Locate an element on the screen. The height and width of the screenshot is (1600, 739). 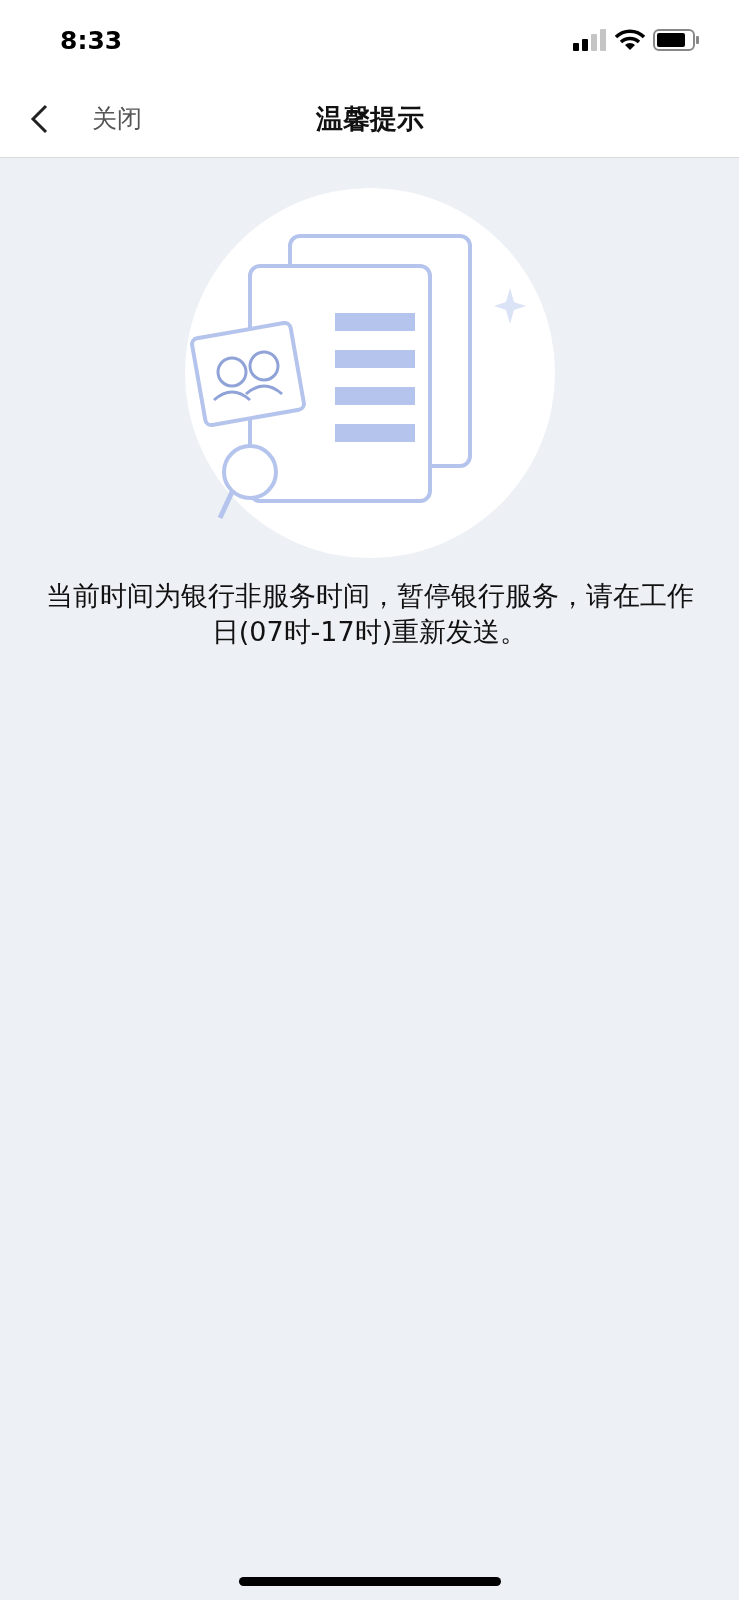
battery-icon is located at coordinates (676, 40).